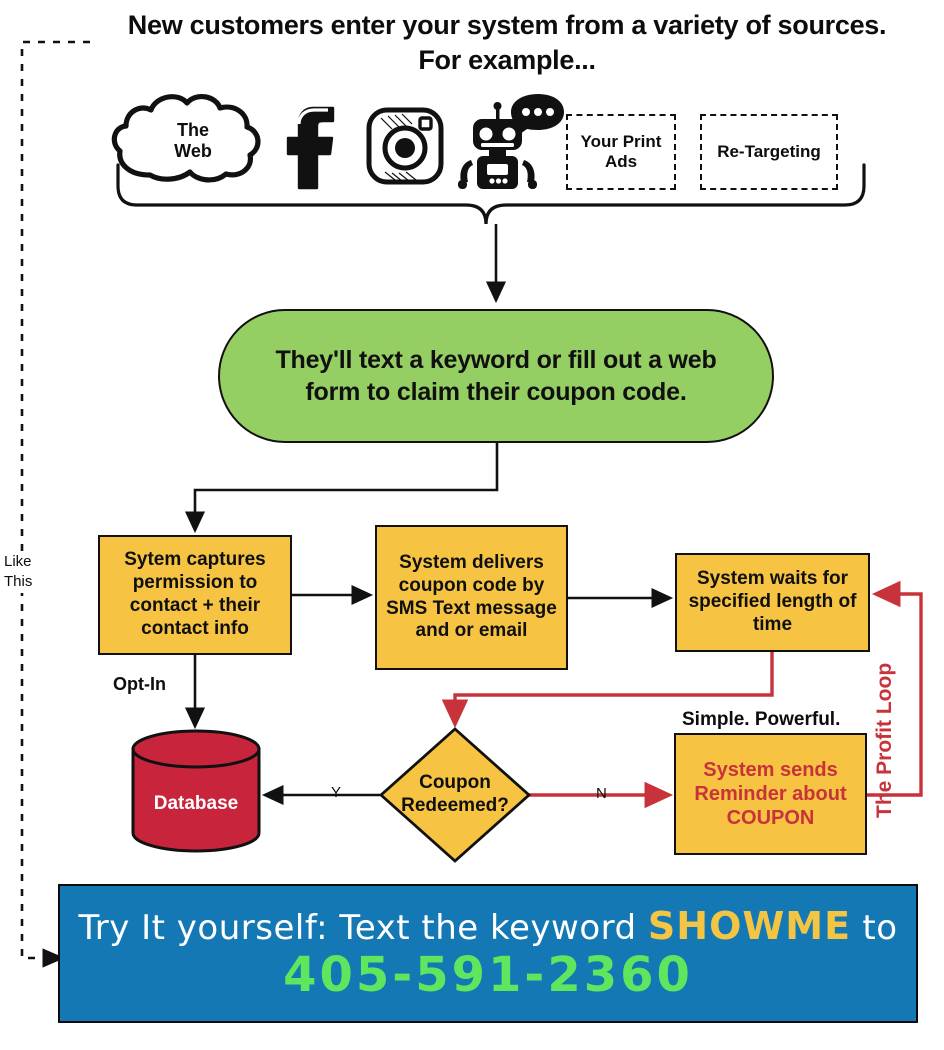 The image size is (944, 1050). Describe the element at coordinates (884, 740) in the screenshot. I see `profit-loop-label: The Profit Loop` at that location.